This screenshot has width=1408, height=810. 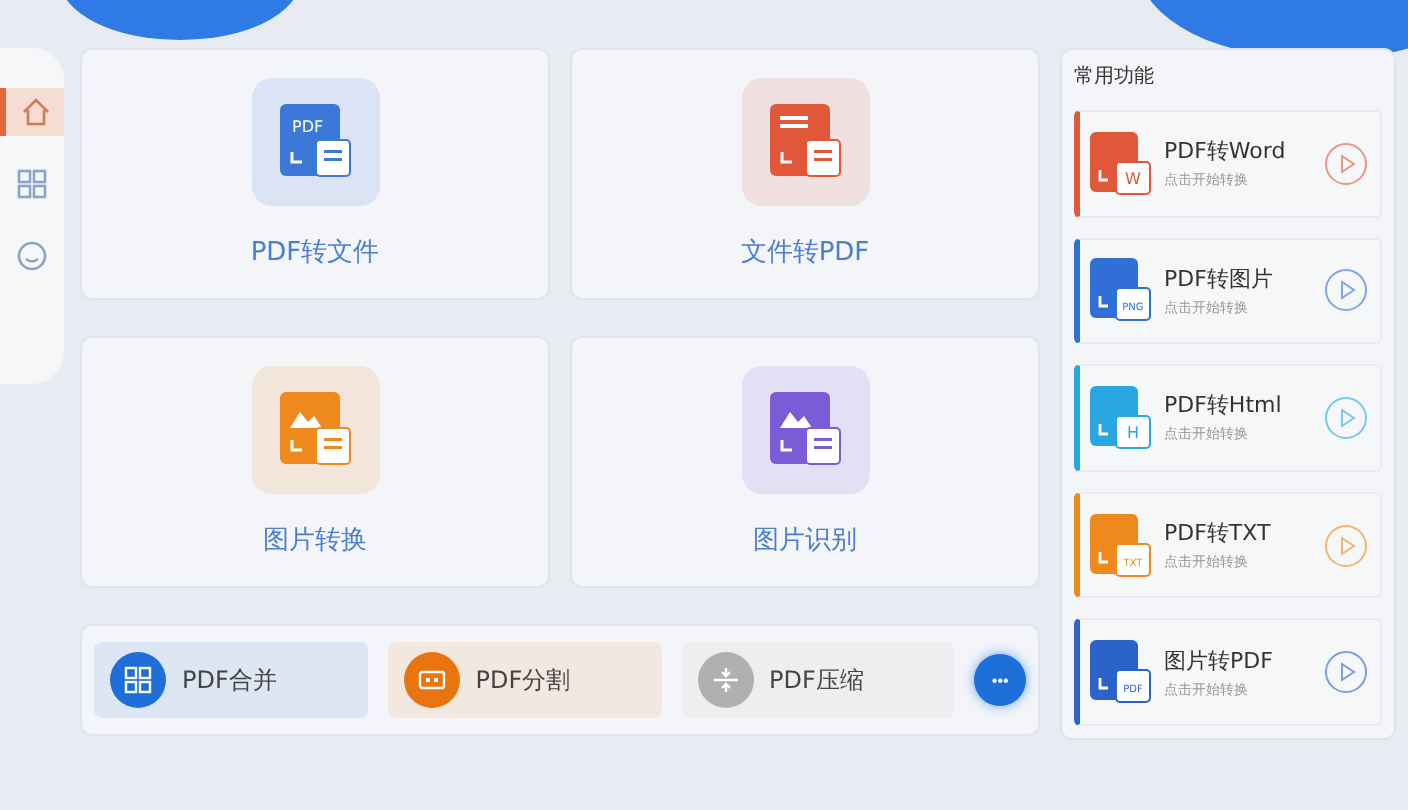 What do you see at coordinates (1000, 680) in the screenshot?
I see `more-button: •••` at bounding box center [1000, 680].